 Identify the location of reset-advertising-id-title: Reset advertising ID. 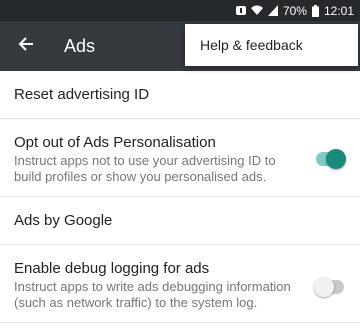
(82, 94).